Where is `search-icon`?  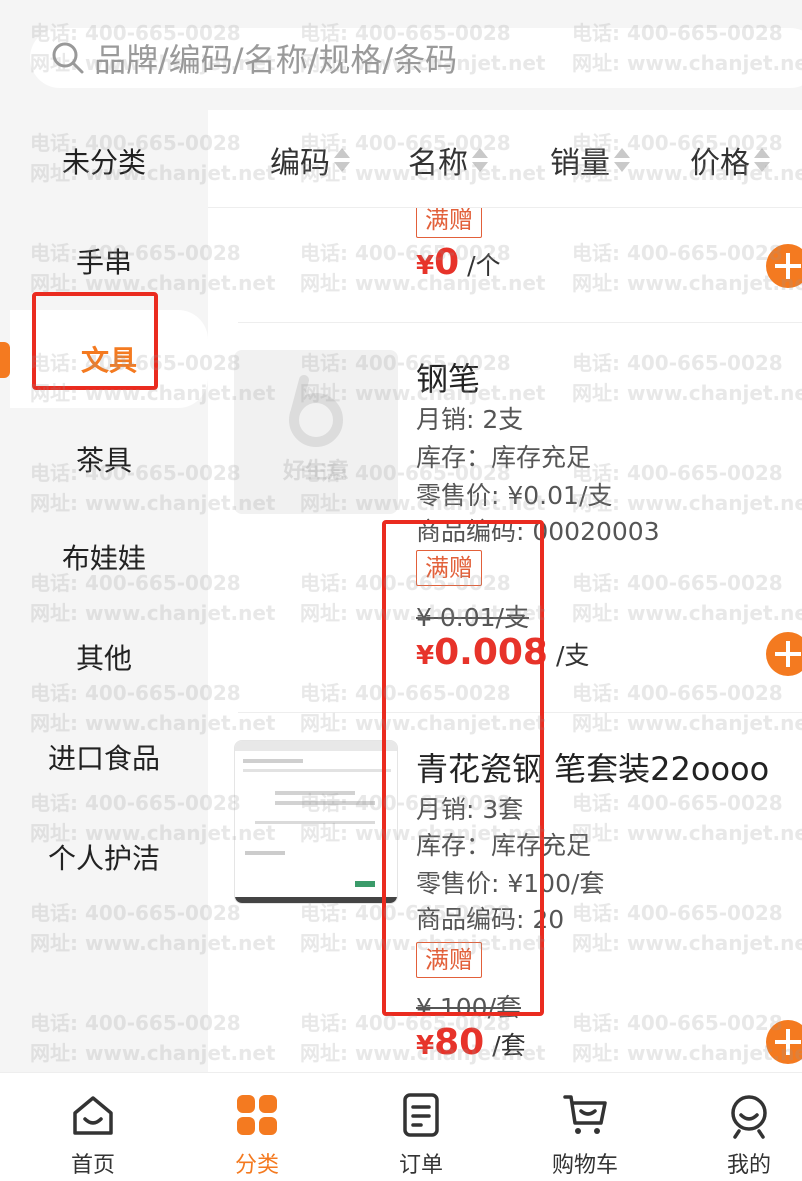
search-icon is located at coordinates (68, 58).